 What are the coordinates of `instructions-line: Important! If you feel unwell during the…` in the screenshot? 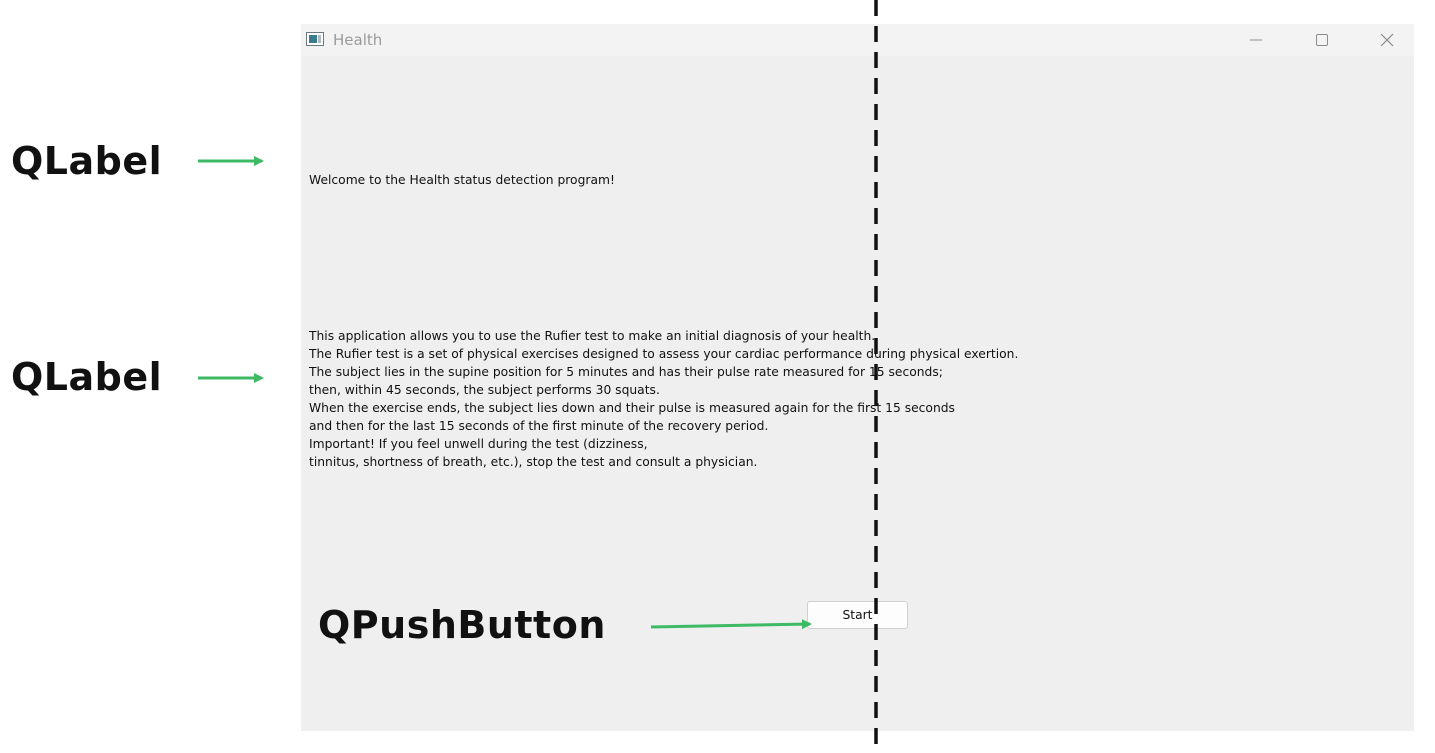 It's located at (478, 444).